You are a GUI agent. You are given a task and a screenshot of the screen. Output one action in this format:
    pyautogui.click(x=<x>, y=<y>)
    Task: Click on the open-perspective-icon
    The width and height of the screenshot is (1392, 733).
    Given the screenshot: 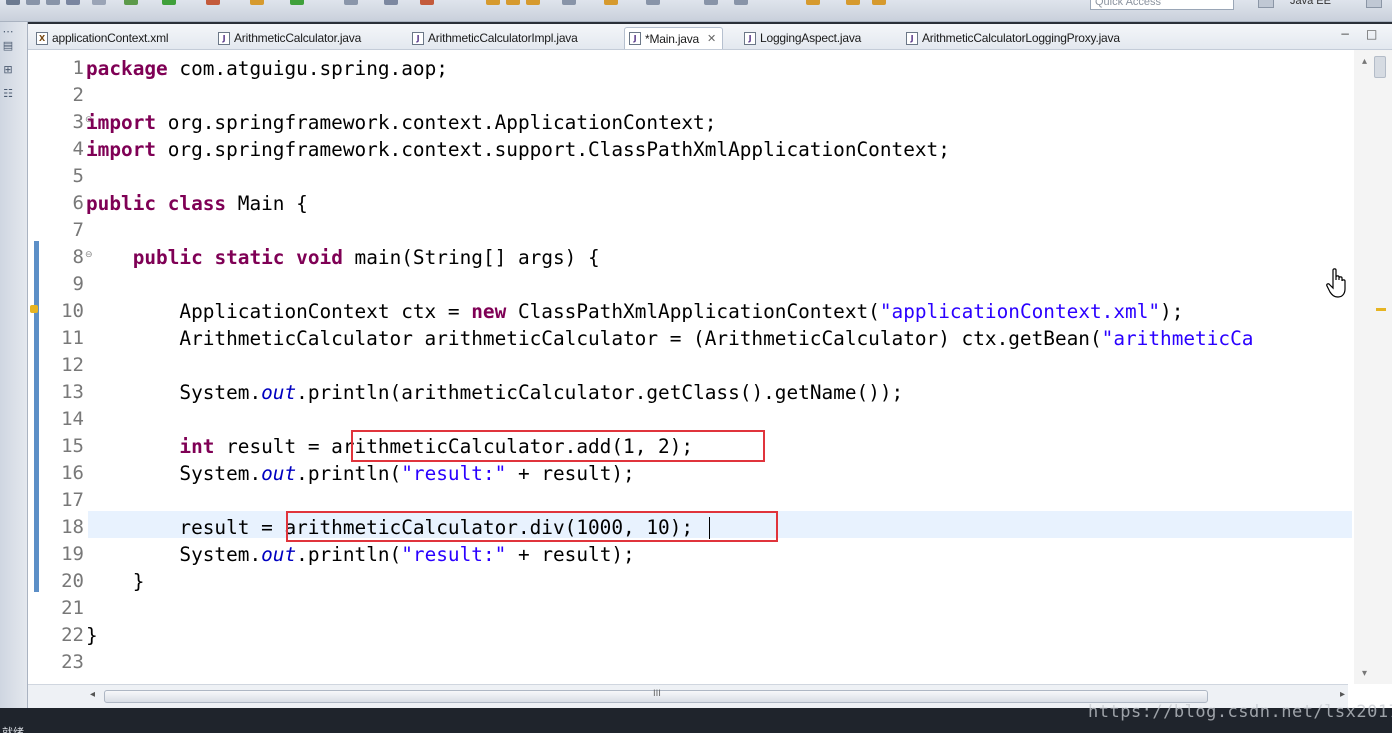 What is the action you would take?
    pyautogui.click(x=1266, y=4)
    